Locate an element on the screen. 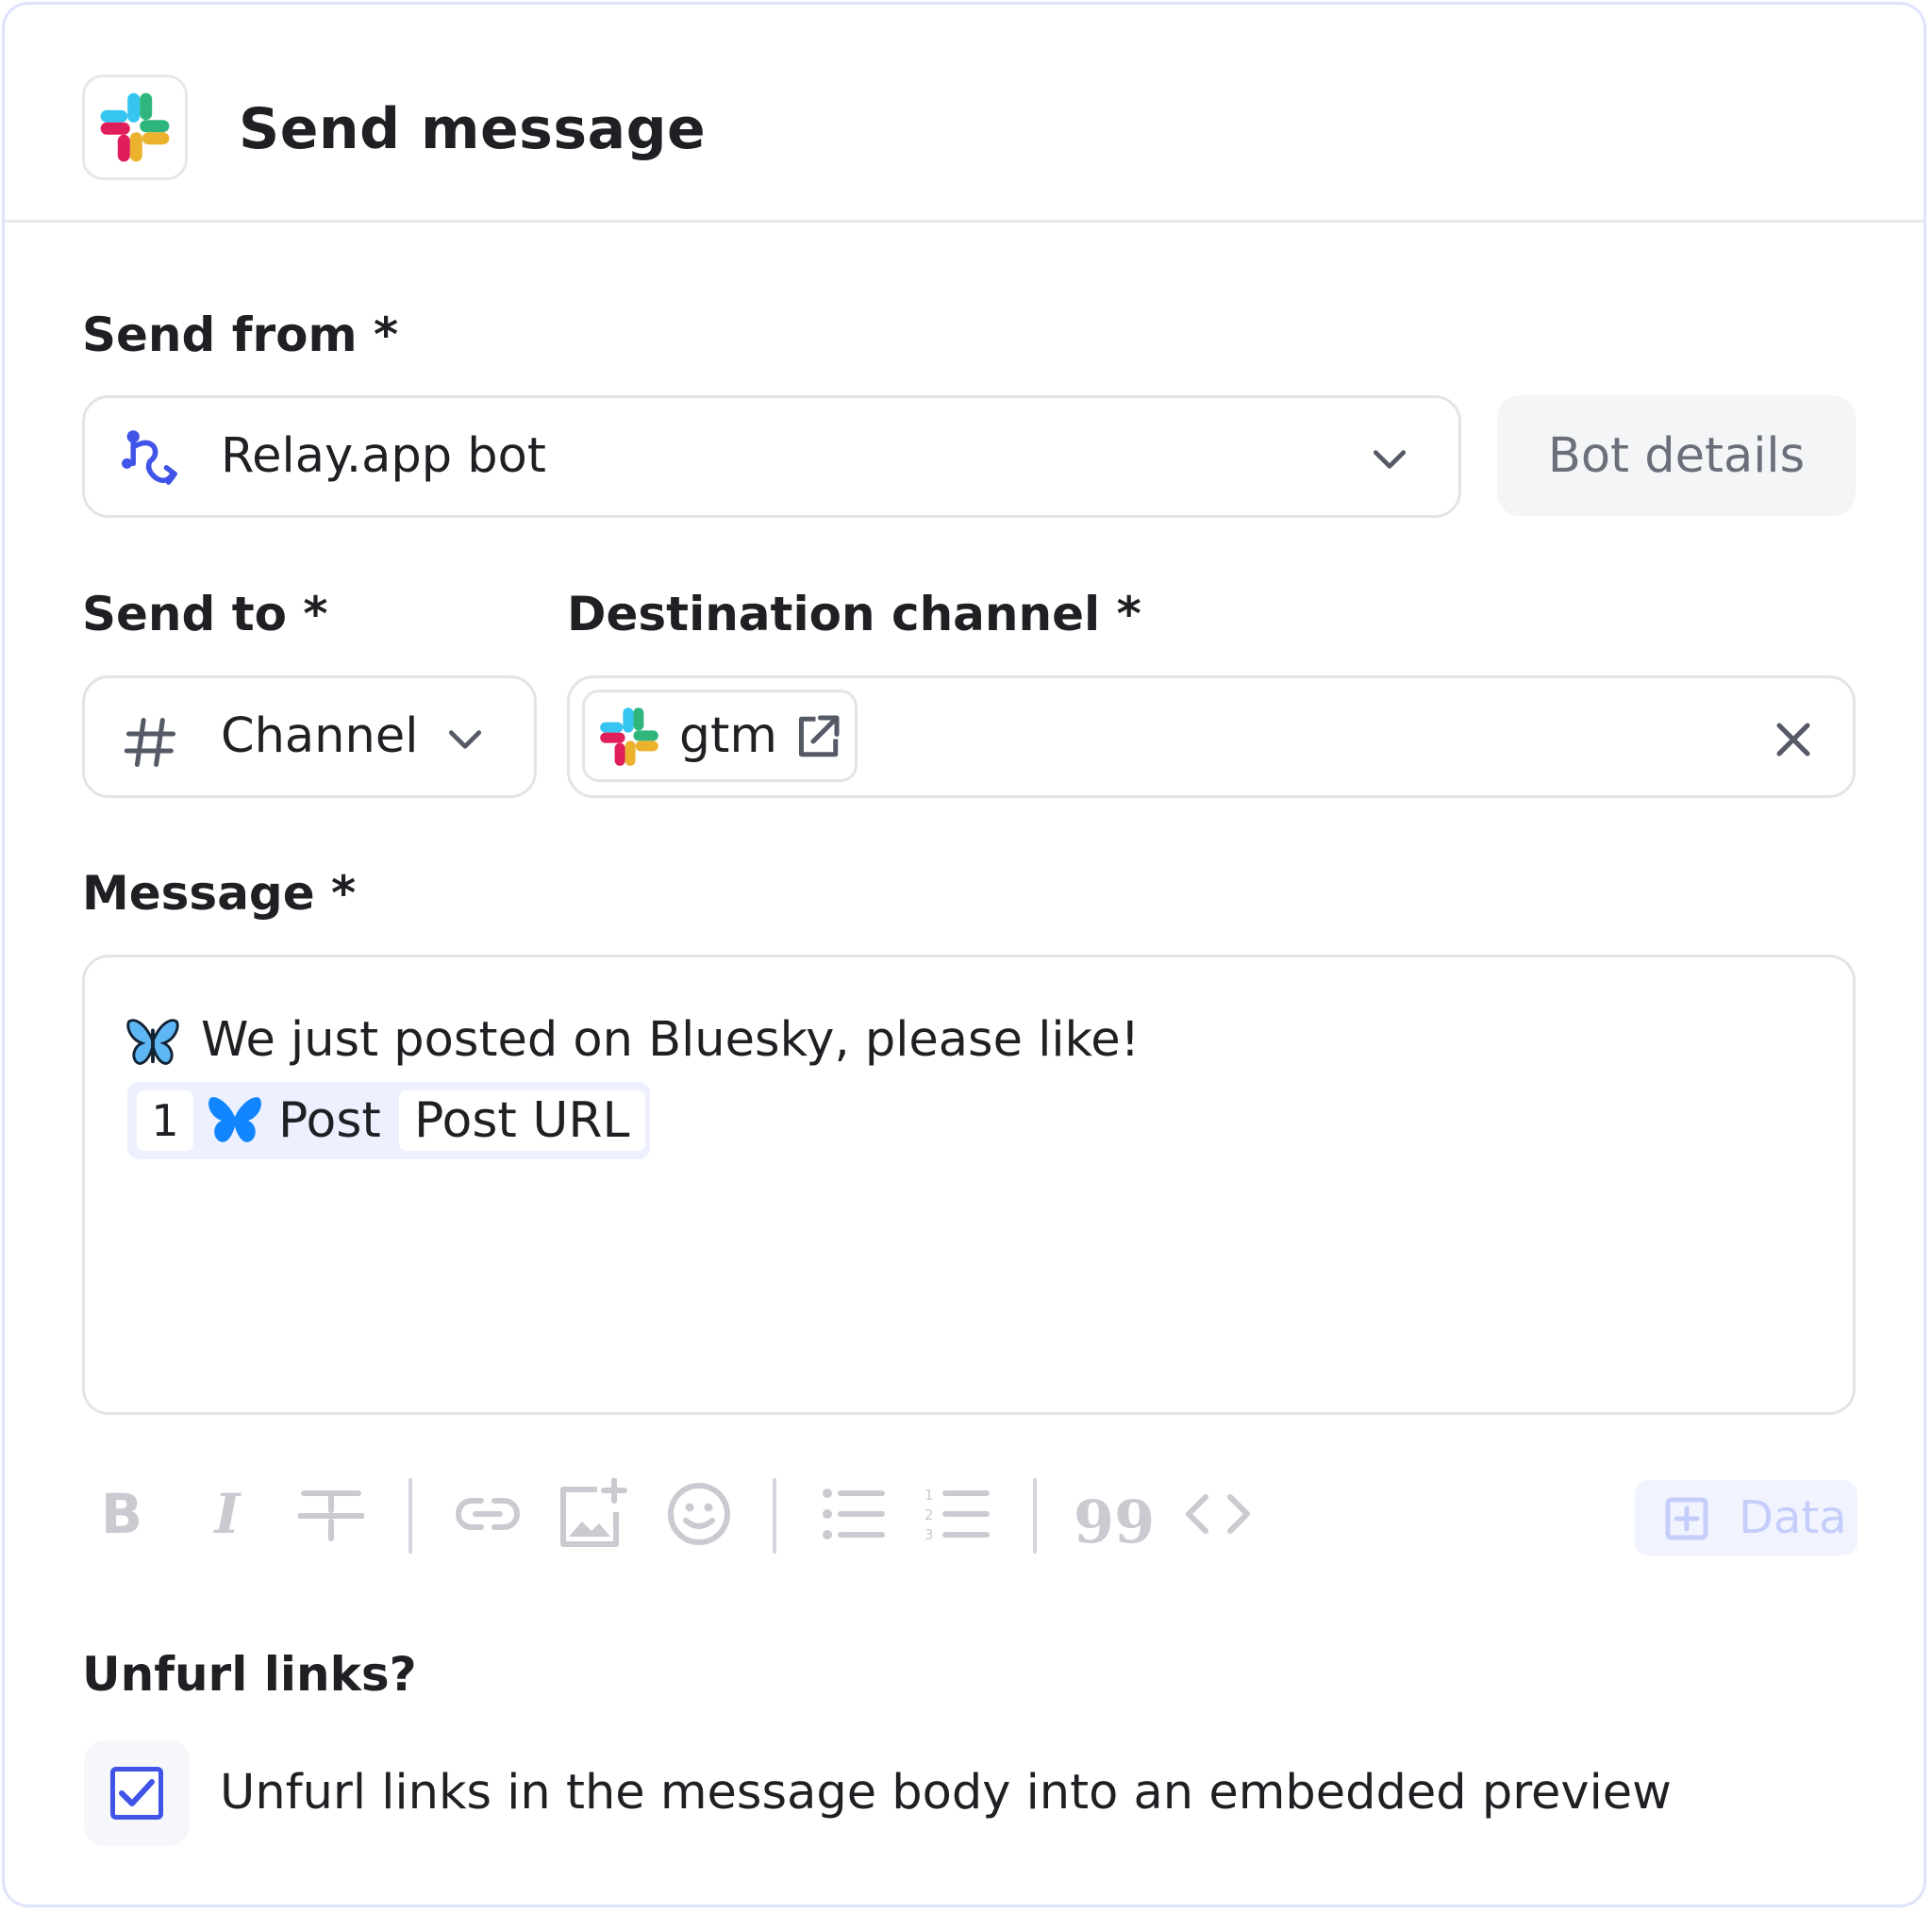 The width and height of the screenshot is (1932, 1913). insert-data-button: Data is located at coordinates (1746, 1517).